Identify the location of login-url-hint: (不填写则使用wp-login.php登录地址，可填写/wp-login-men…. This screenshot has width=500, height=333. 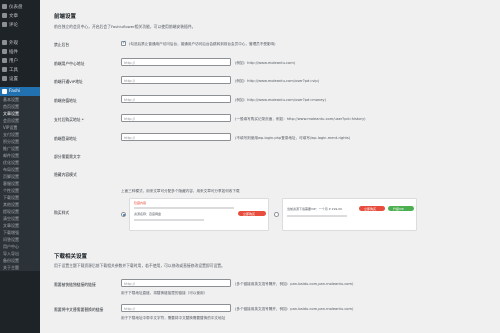
(293, 138).